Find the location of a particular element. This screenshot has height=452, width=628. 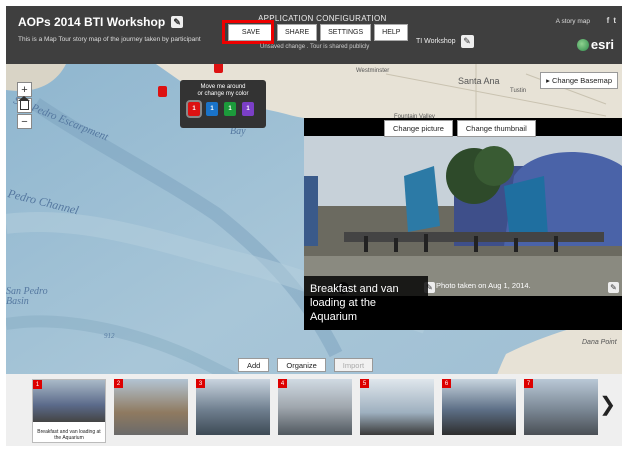

change-picture-button: Change picture is located at coordinates (418, 128).